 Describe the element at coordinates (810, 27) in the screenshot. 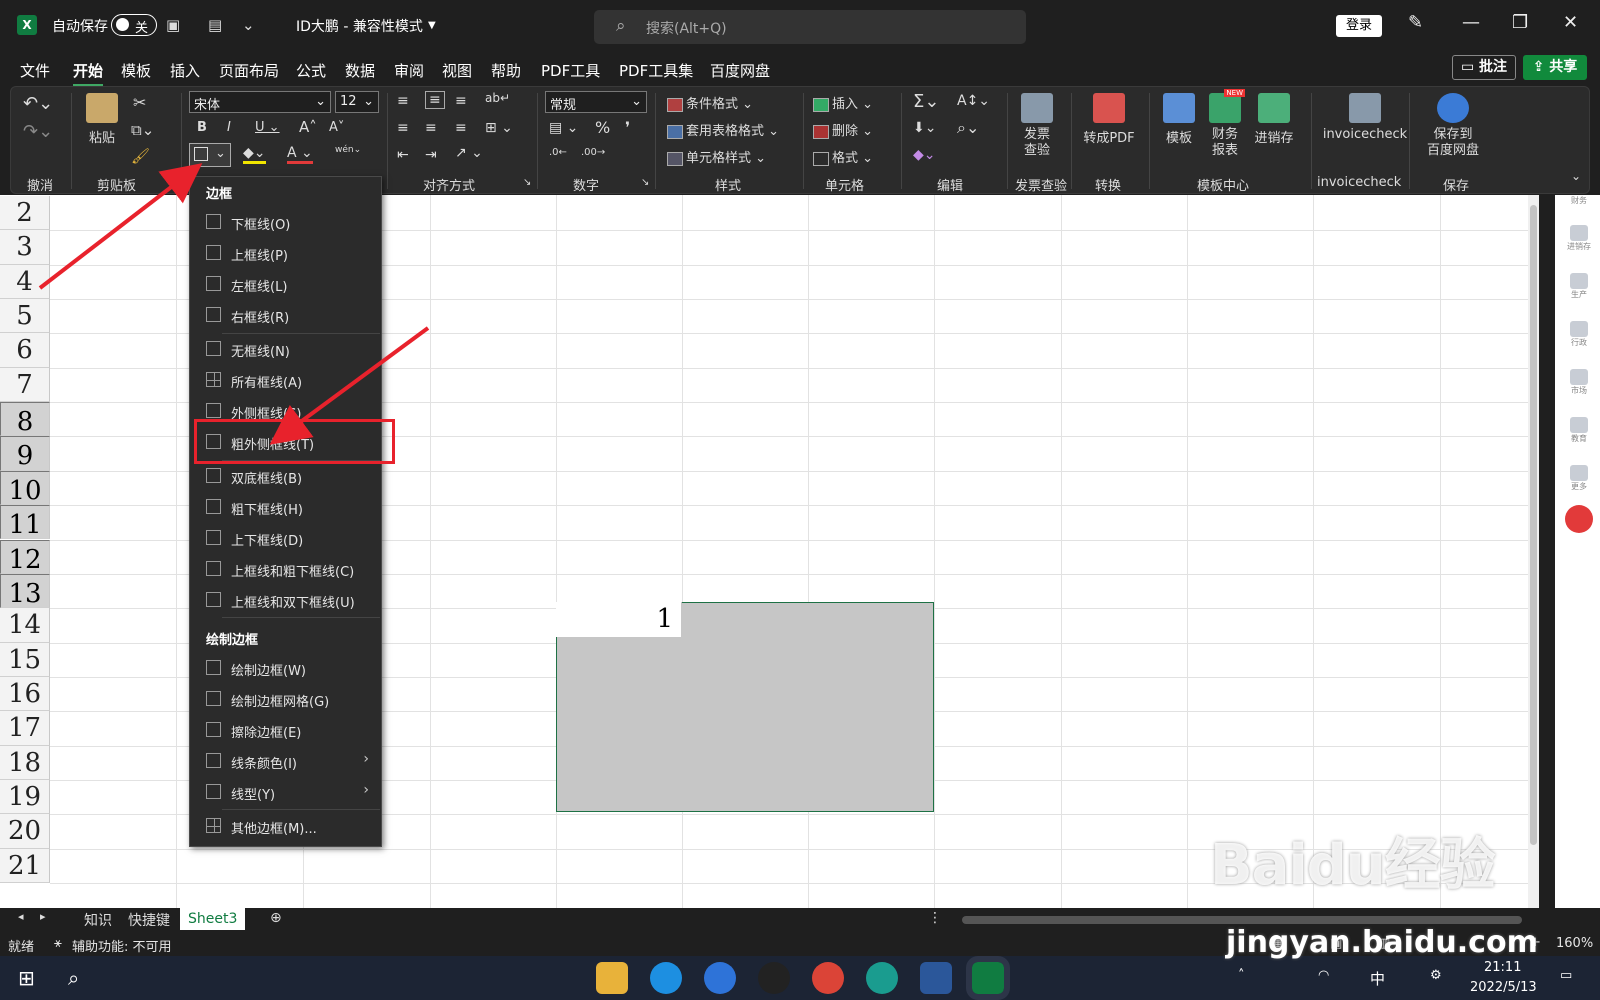

I see `search-box: ⌕ 搜索(Alt+Q)` at that location.